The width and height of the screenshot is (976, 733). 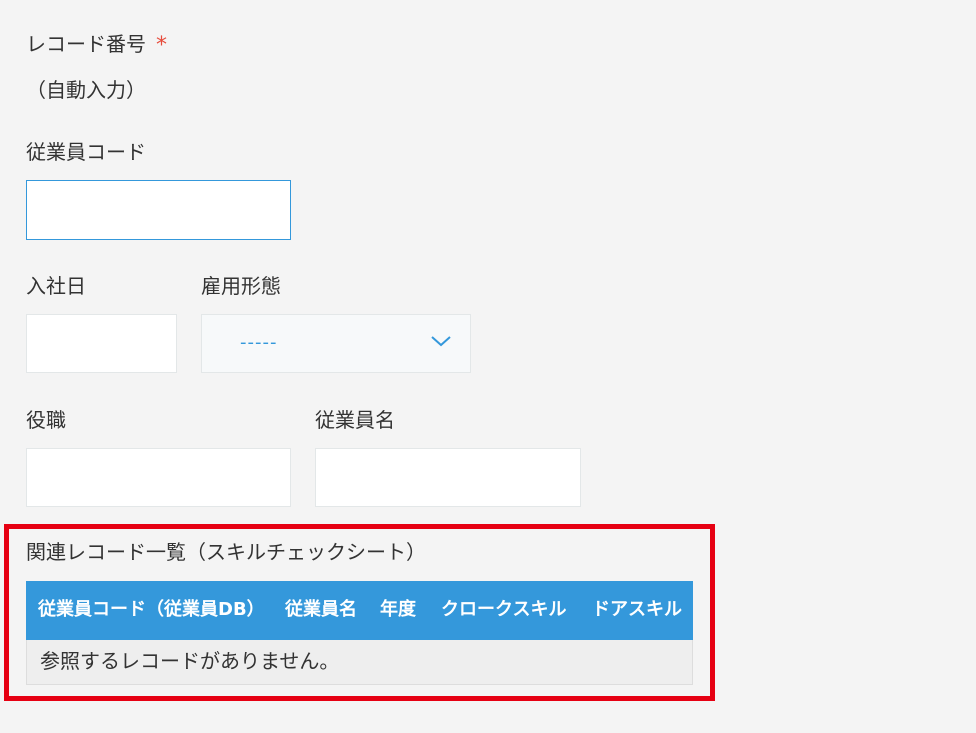 I want to click on employee-name-label: 従業員名, so click(x=355, y=420).